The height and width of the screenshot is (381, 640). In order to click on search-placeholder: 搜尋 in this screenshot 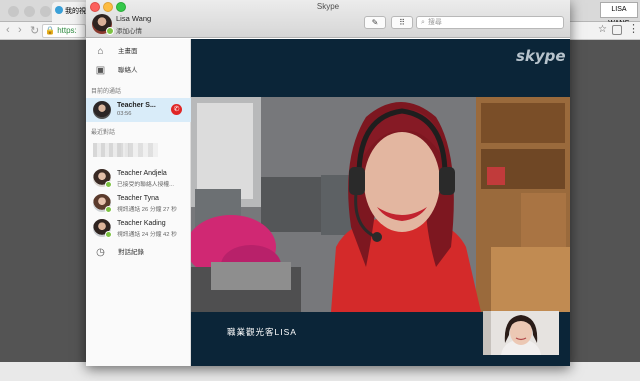, I will do `click(434, 22)`.